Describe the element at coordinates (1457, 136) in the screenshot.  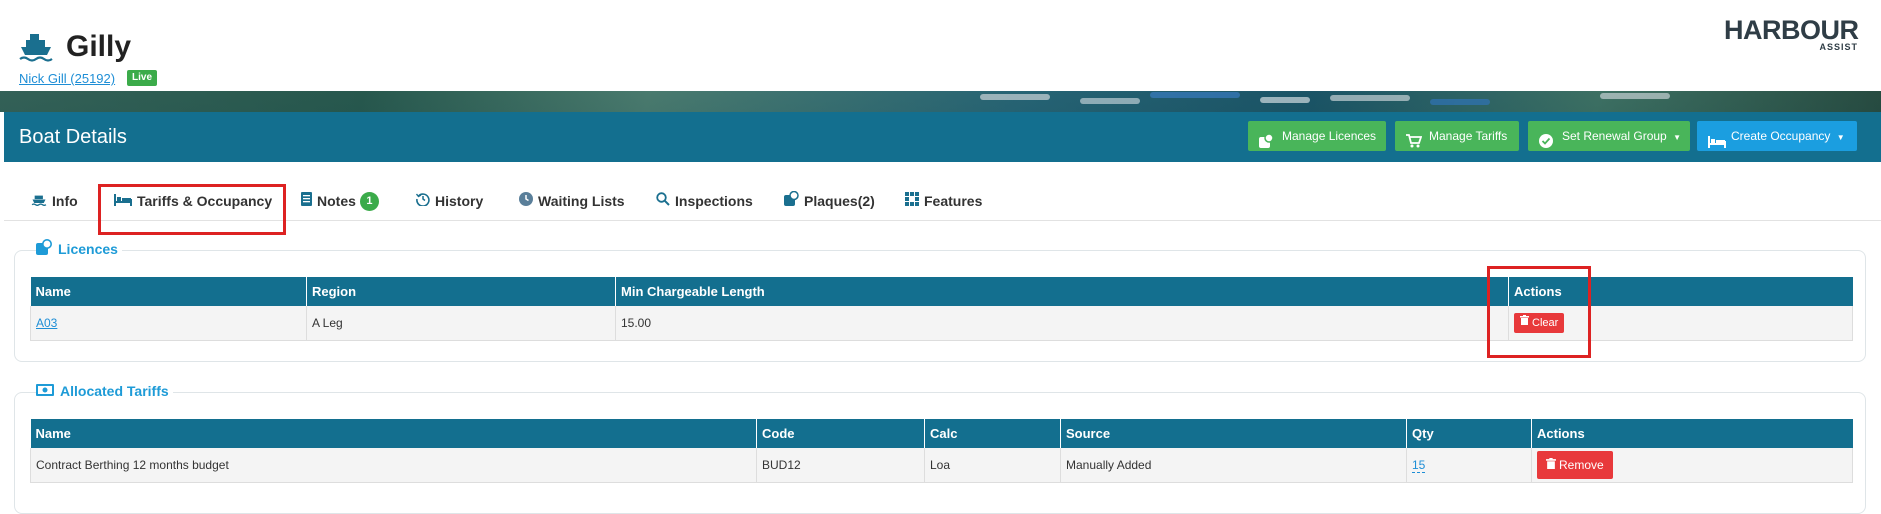
I see `manage-tariffs-button: Manage Tariffs` at that location.